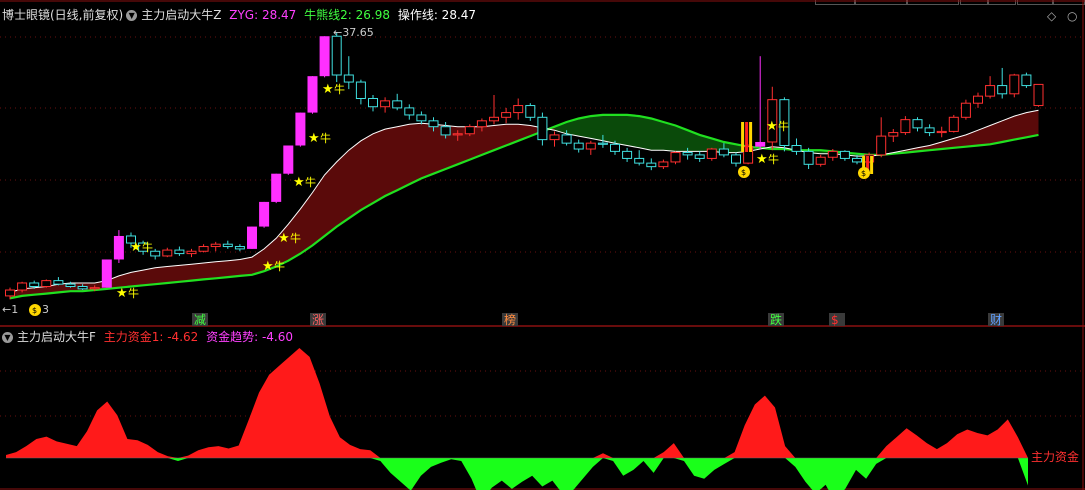  I want to click on event-tag: 减, so click(200, 320).